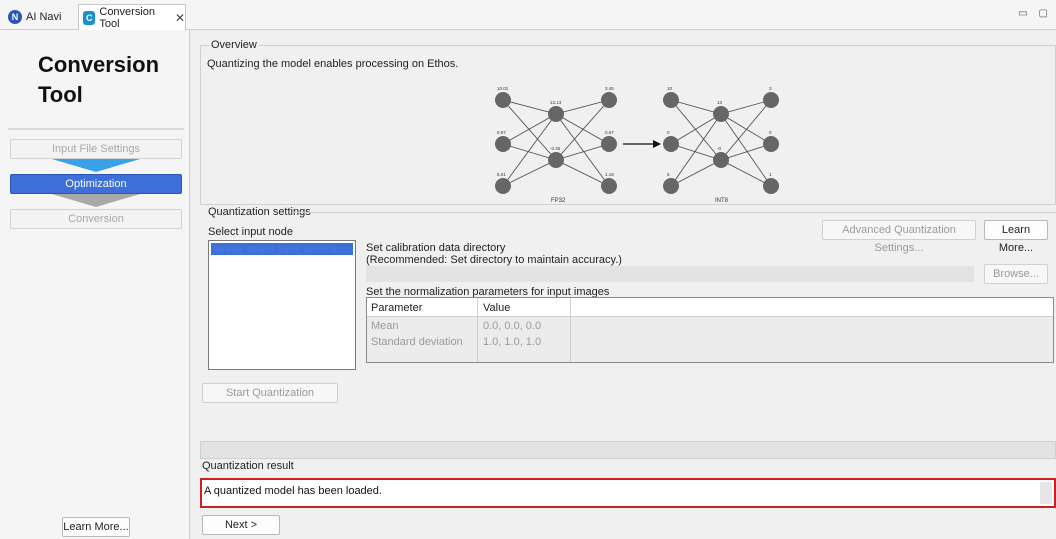 This screenshot has width=1056, height=539. I want to click on int8-network-nodes, so click(721, 143).